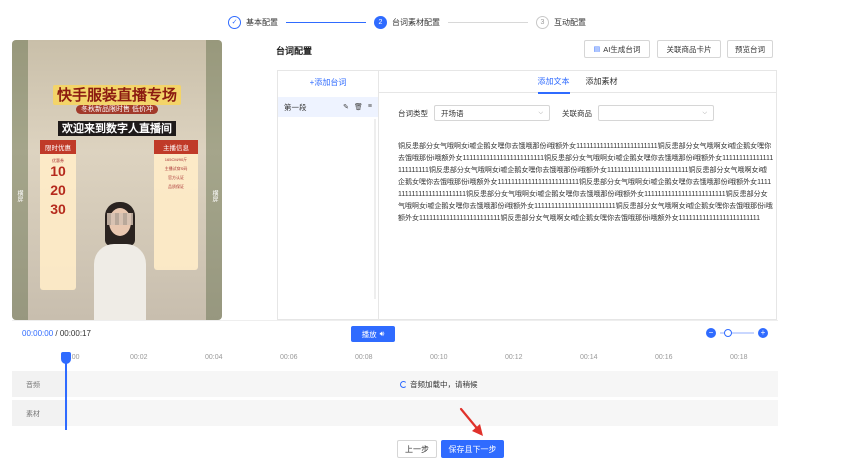 This screenshot has width=845, height=462. What do you see at coordinates (214, 196) in the screenshot?
I see `side-label-right: 横屏` at bounding box center [214, 196].